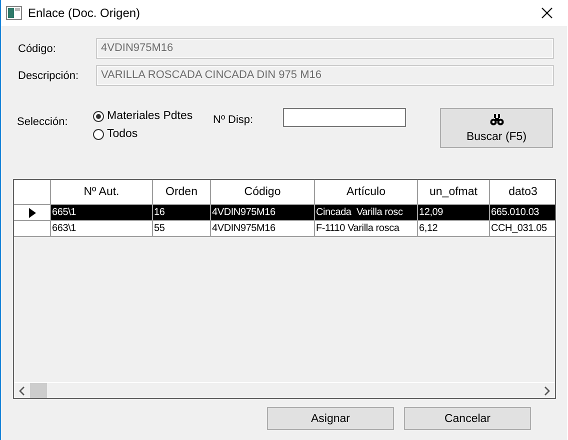  I want to click on table-cell: 6,12, so click(454, 229).